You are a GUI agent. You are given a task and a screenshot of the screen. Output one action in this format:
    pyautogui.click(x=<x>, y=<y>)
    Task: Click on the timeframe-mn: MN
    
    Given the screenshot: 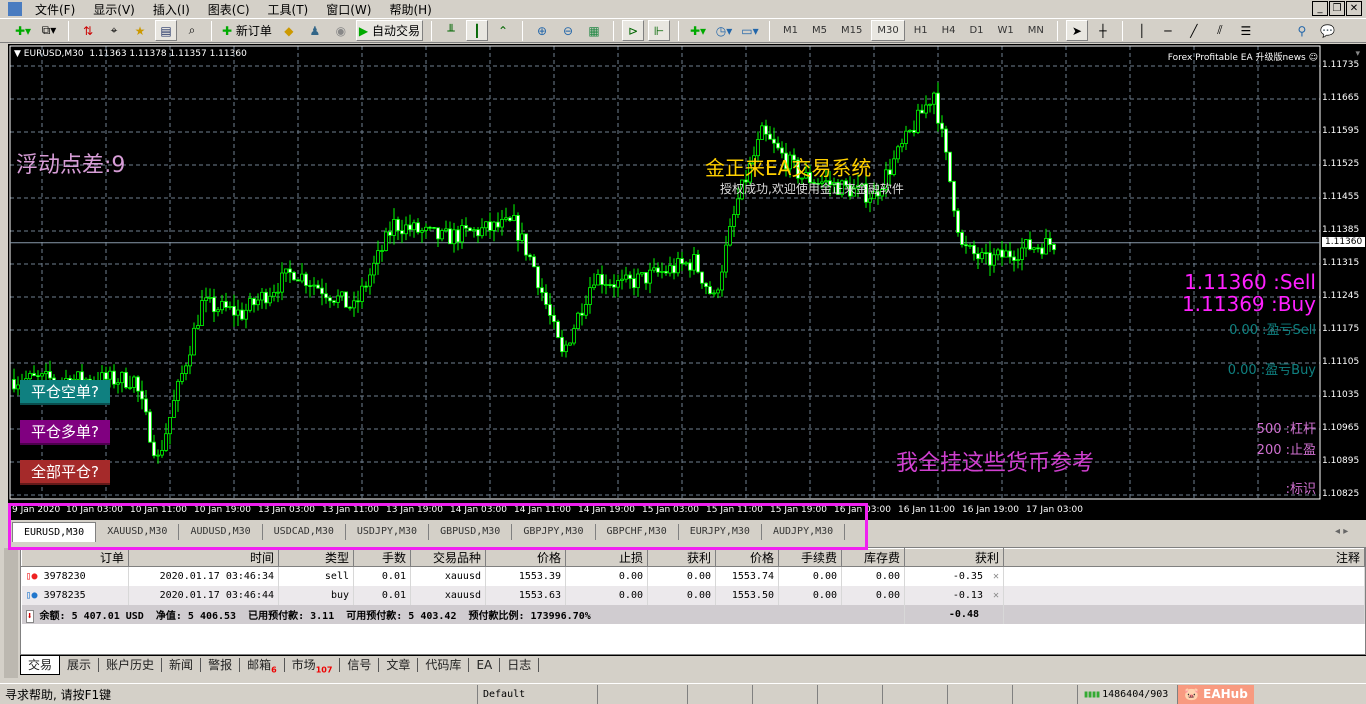 What is the action you would take?
    pyautogui.click(x=1036, y=30)
    